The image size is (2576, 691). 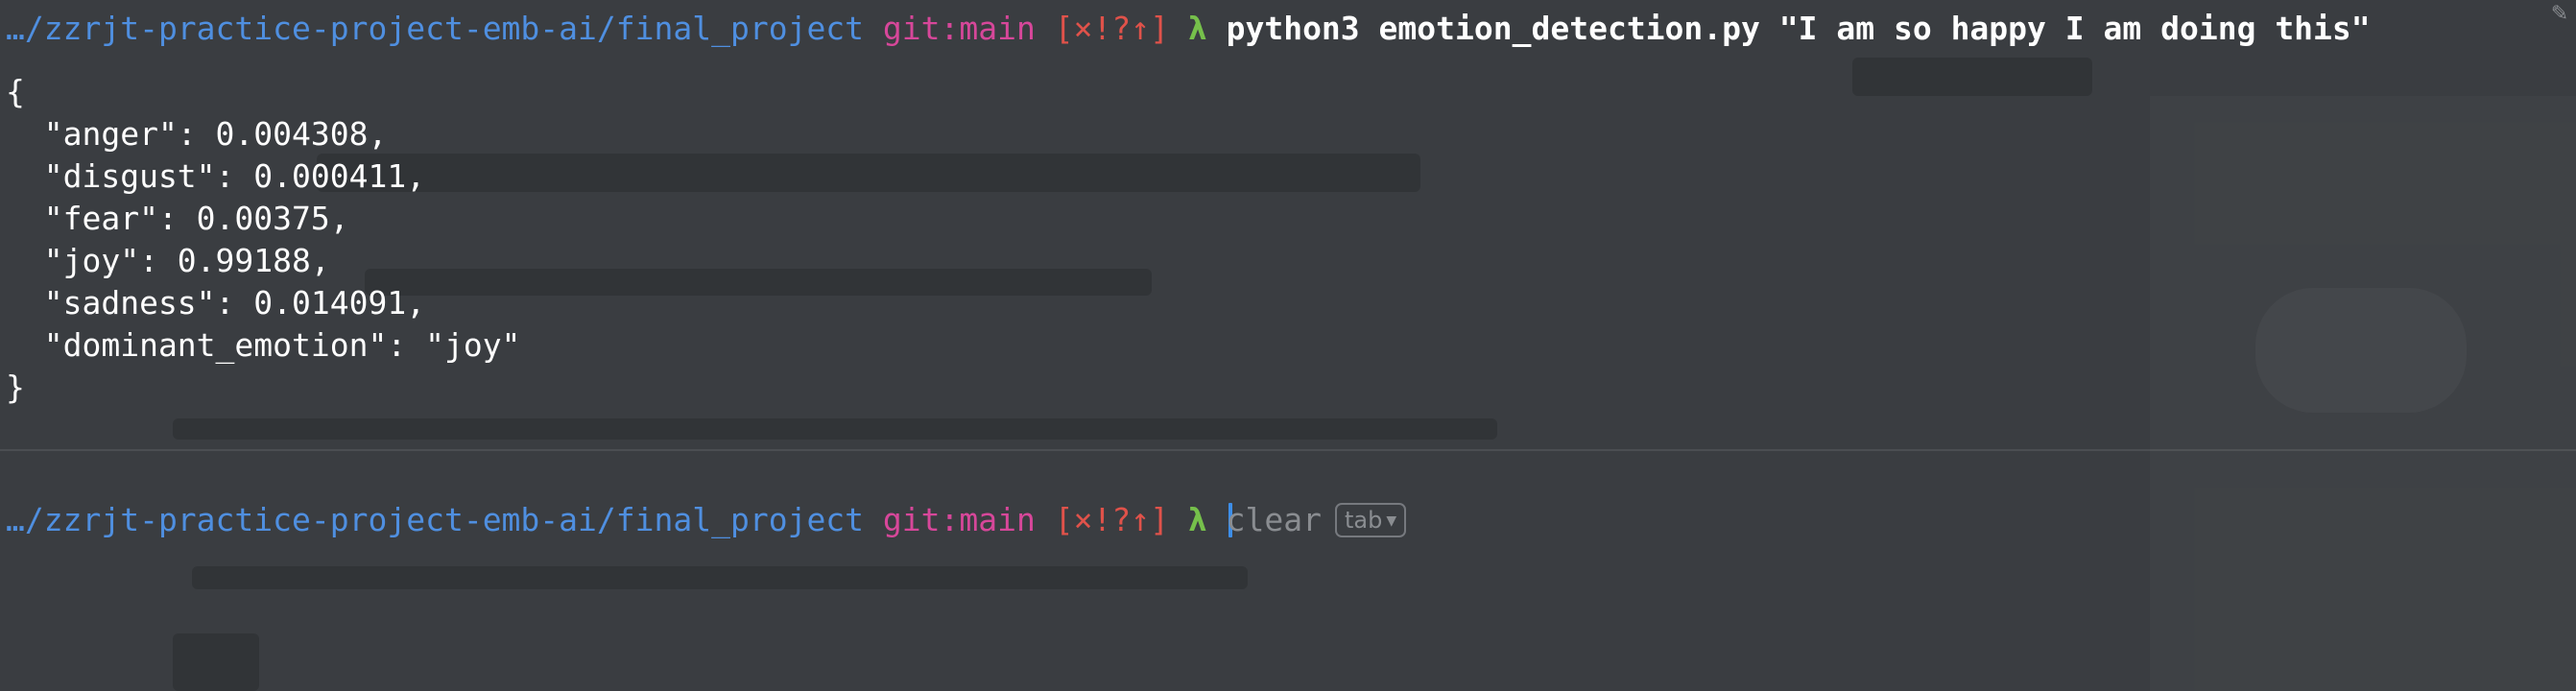 I want to click on output-line: }, so click(x=15, y=387).